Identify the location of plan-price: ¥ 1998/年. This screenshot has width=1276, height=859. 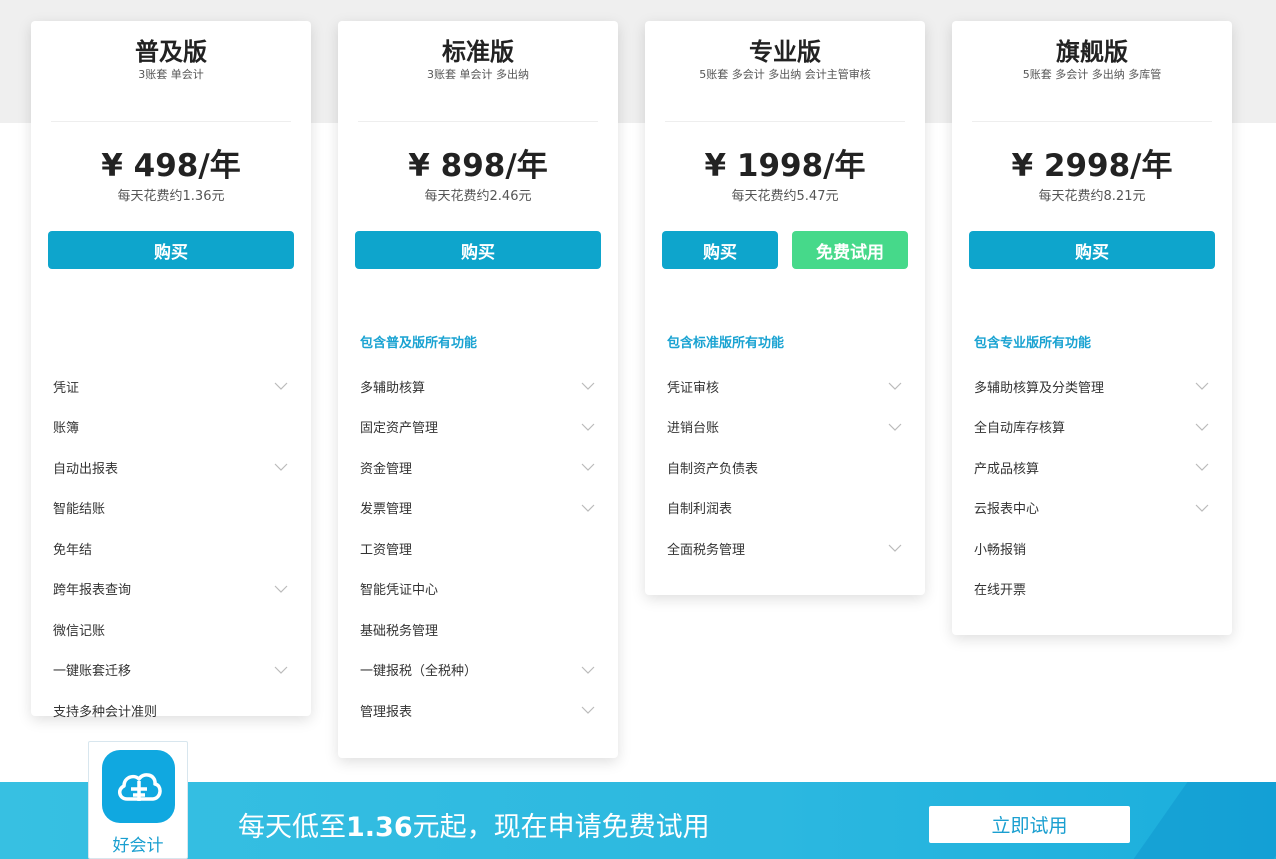
(785, 166).